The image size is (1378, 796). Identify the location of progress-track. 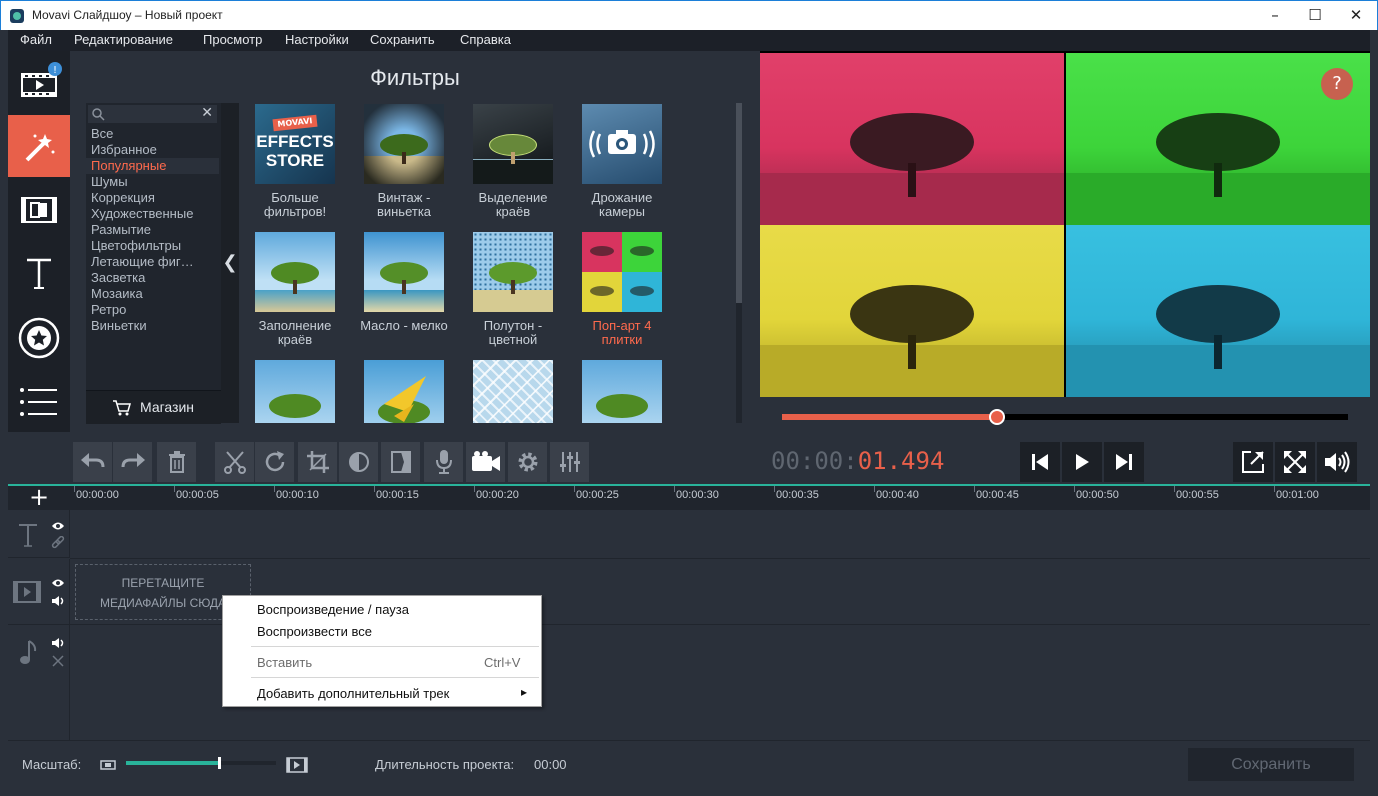
(1065, 417).